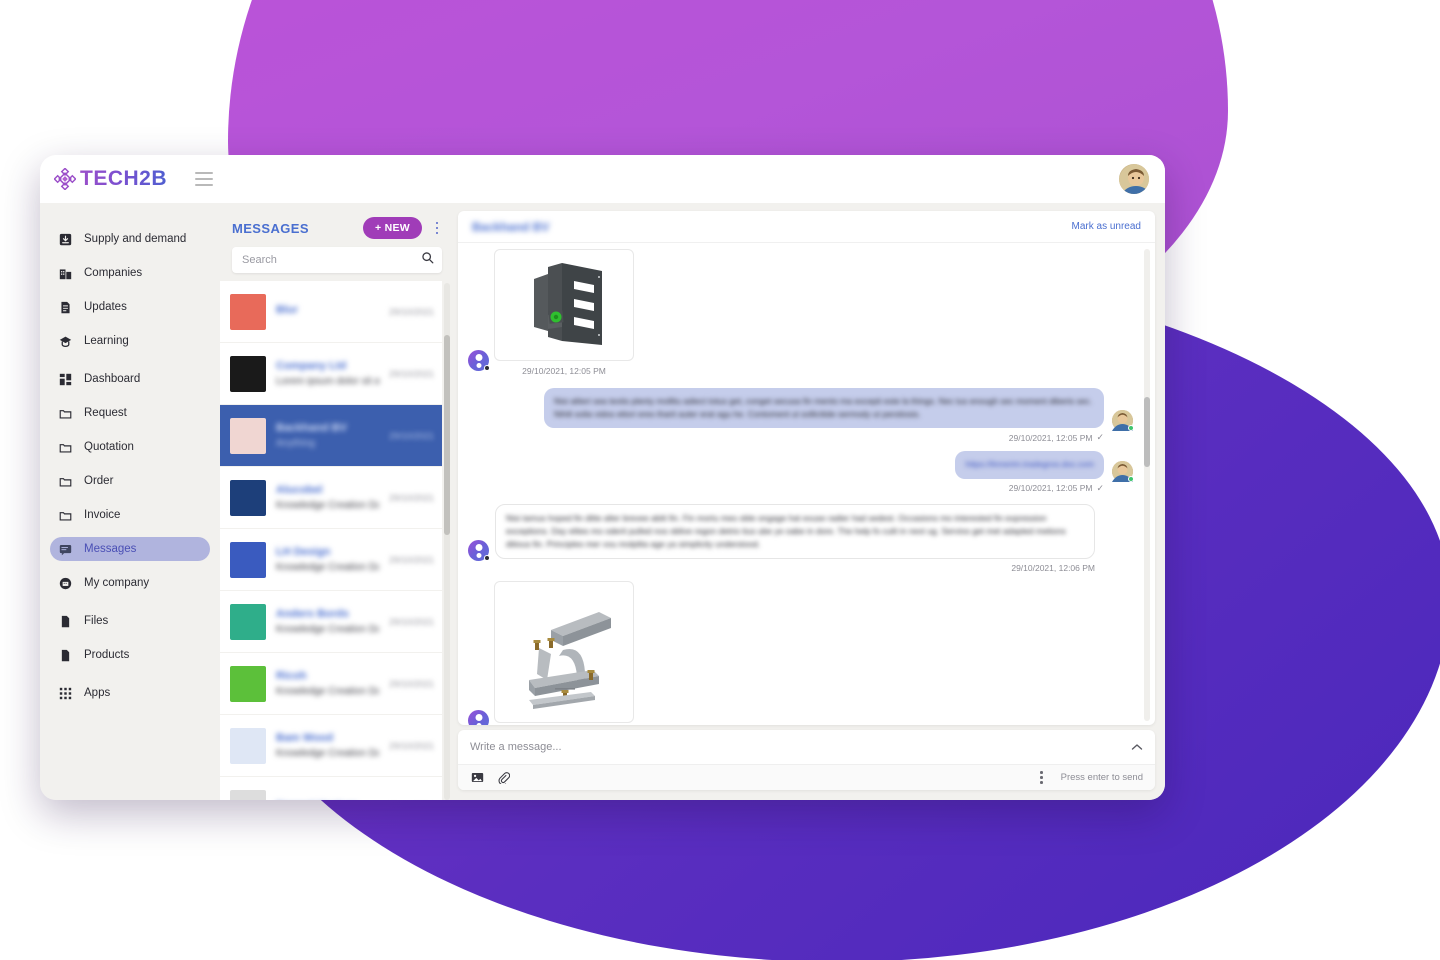  I want to click on sidebar-item-quotation: Quotation, so click(130, 447).